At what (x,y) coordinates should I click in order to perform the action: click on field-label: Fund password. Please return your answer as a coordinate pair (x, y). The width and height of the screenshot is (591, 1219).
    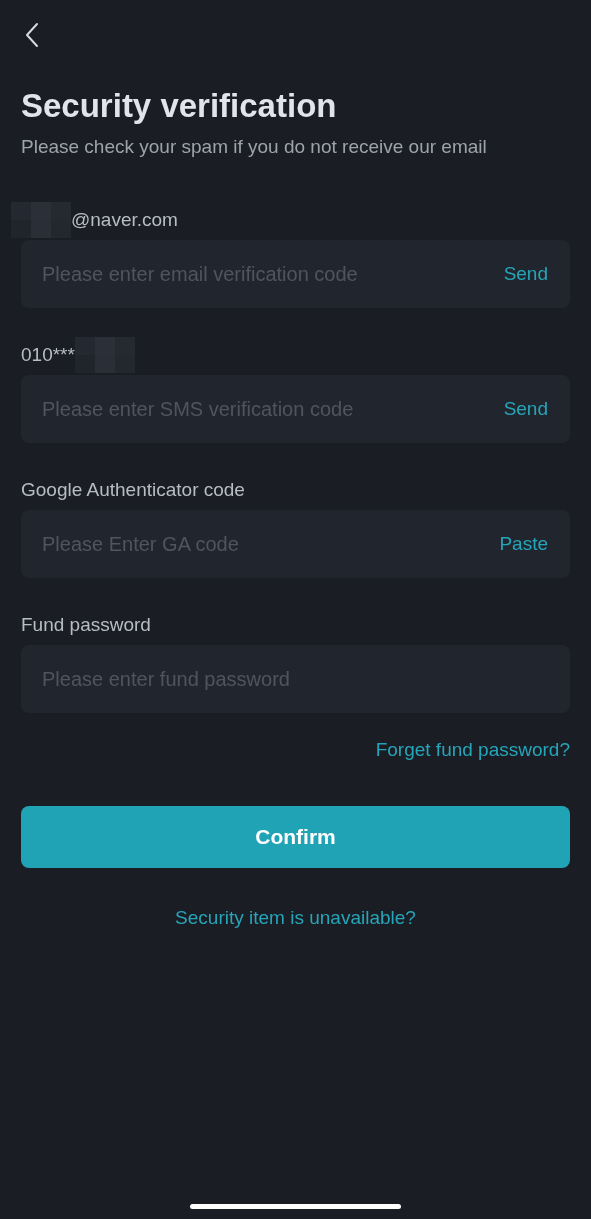
    Looking at the image, I should click on (86, 625).